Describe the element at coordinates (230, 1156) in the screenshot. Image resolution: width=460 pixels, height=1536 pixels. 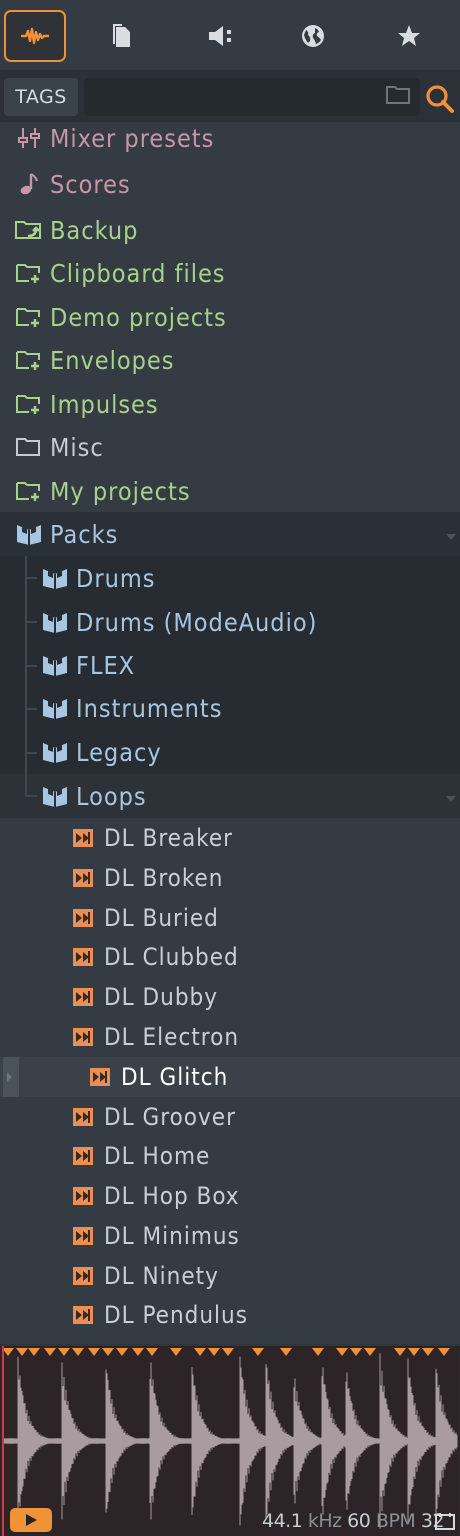
I see `tree-file: DL Home` at that location.